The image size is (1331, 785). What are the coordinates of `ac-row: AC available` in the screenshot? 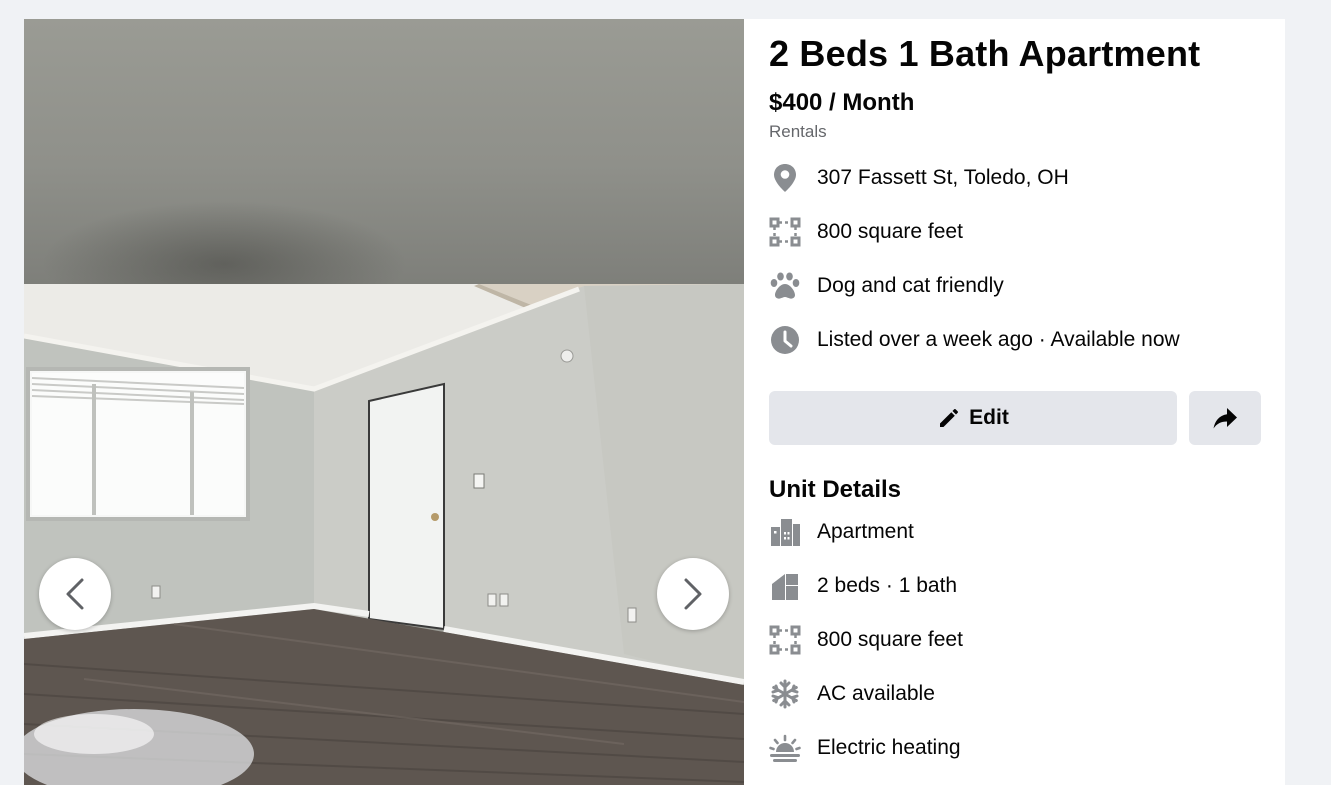 It's located at (852, 694).